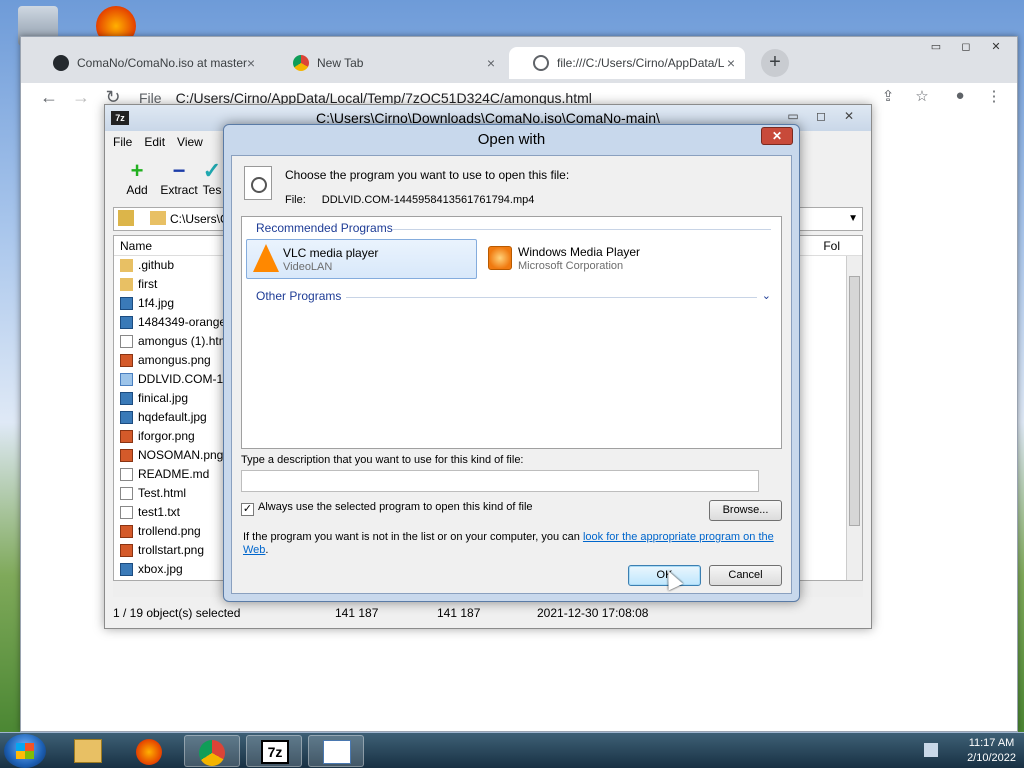 This screenshot has height=768, width=1024. What do you see at coordinates (177, 613) in the screenshot?
I see `status-selected: 1 / 19 object(s) selected` at bounding box center [177, 613].